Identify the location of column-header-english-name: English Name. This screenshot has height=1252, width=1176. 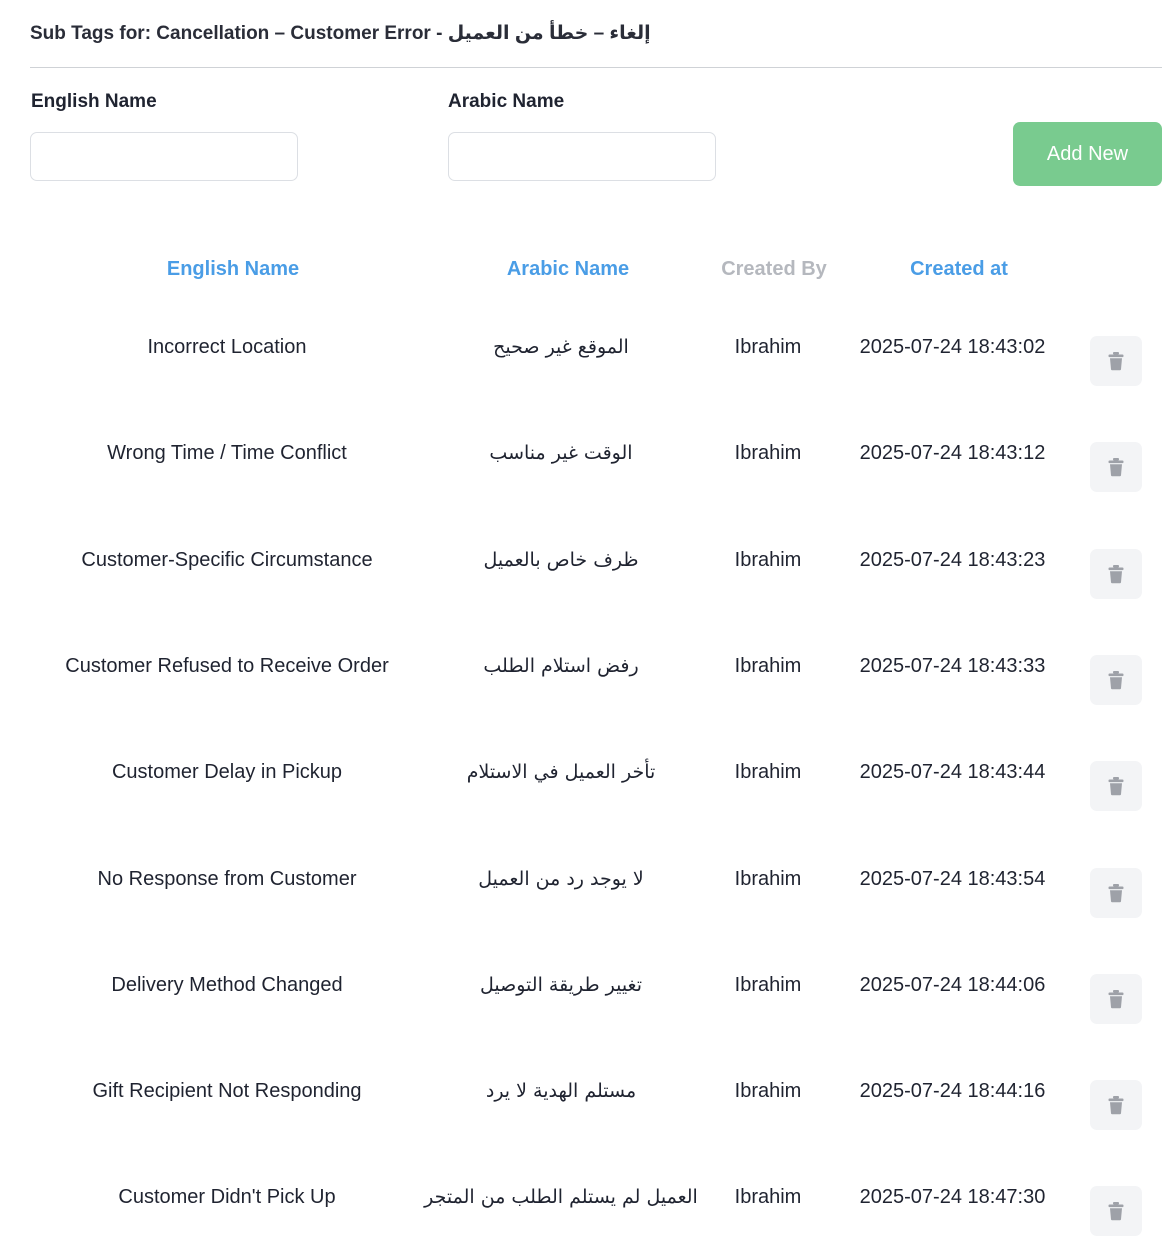
(233, 269).